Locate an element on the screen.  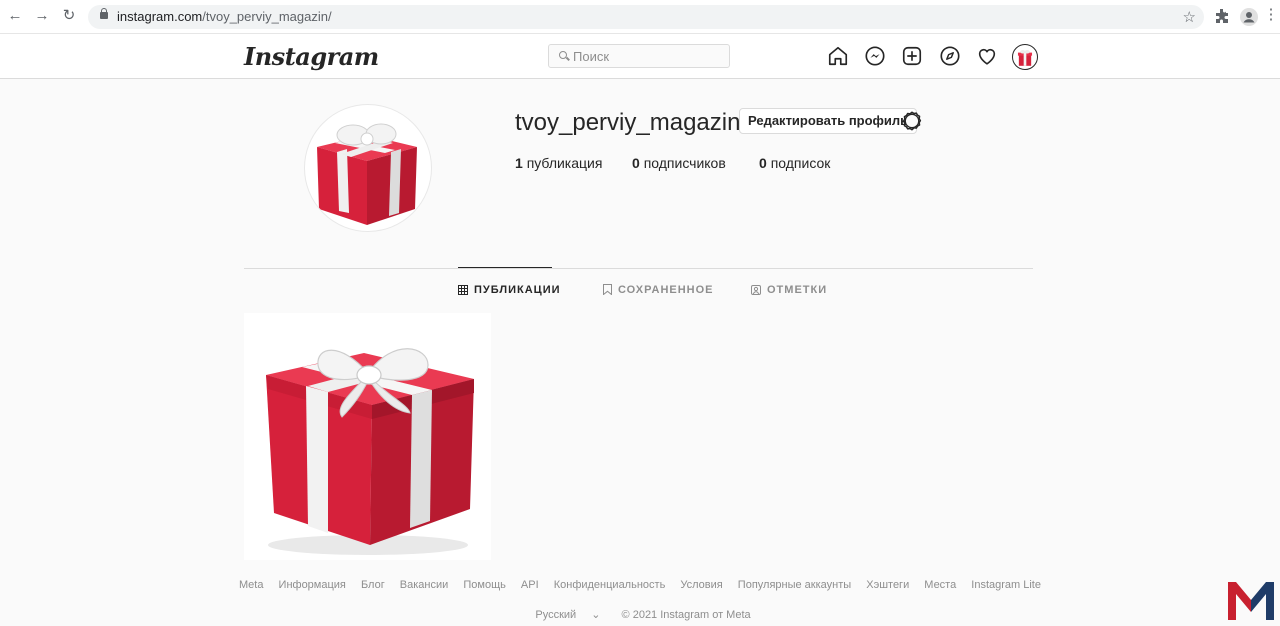
footer-link: Meta is located at coordinates (251, 585).